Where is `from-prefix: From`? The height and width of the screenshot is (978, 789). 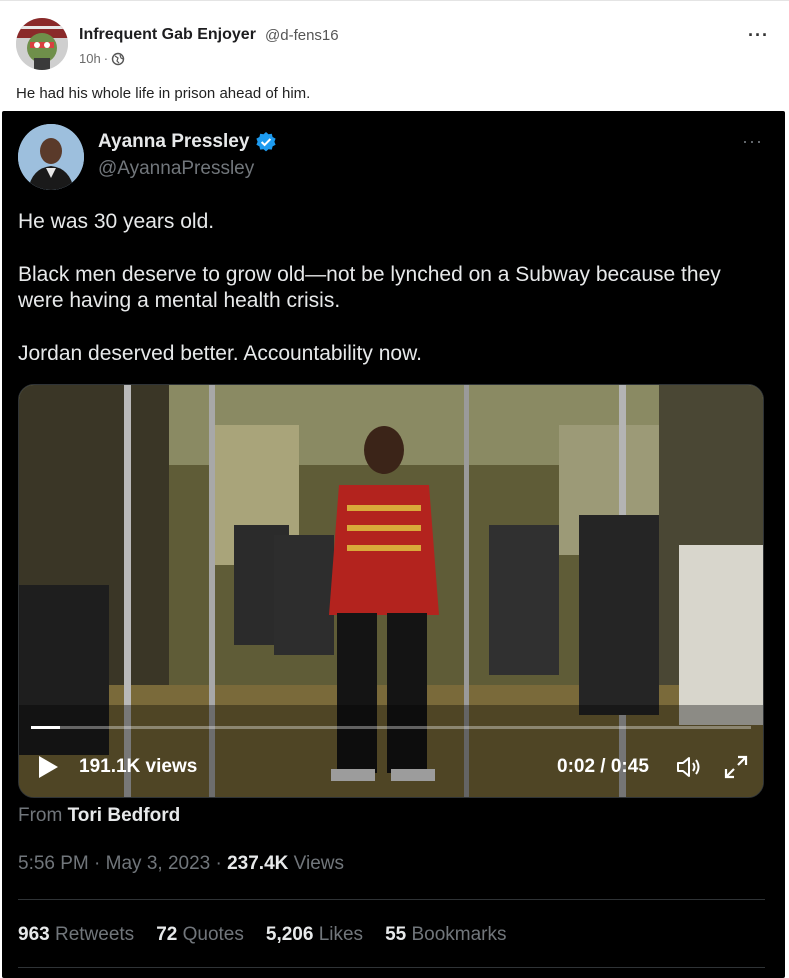 from-prefix: From is located at coordinates (40, 815).